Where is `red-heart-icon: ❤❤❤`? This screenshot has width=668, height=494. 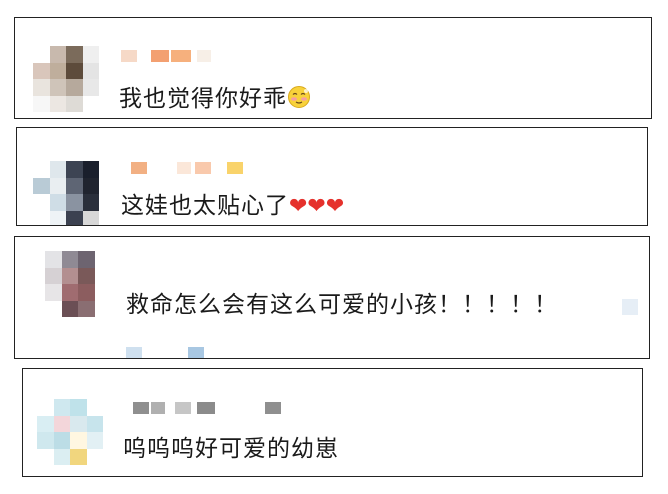
red-heart-icon: ❤❤❤ is located at coordinates (317, 206).